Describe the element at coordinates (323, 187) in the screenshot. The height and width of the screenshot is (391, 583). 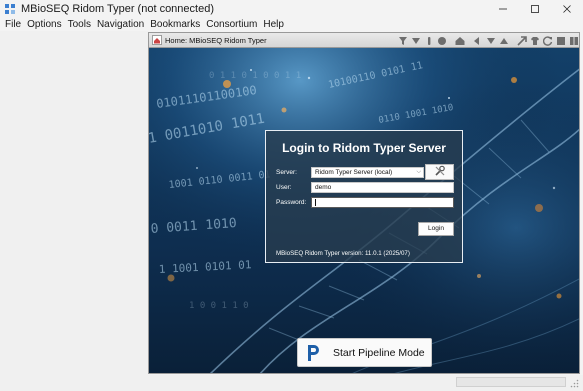
I see `user-field-value: demo` at that location.